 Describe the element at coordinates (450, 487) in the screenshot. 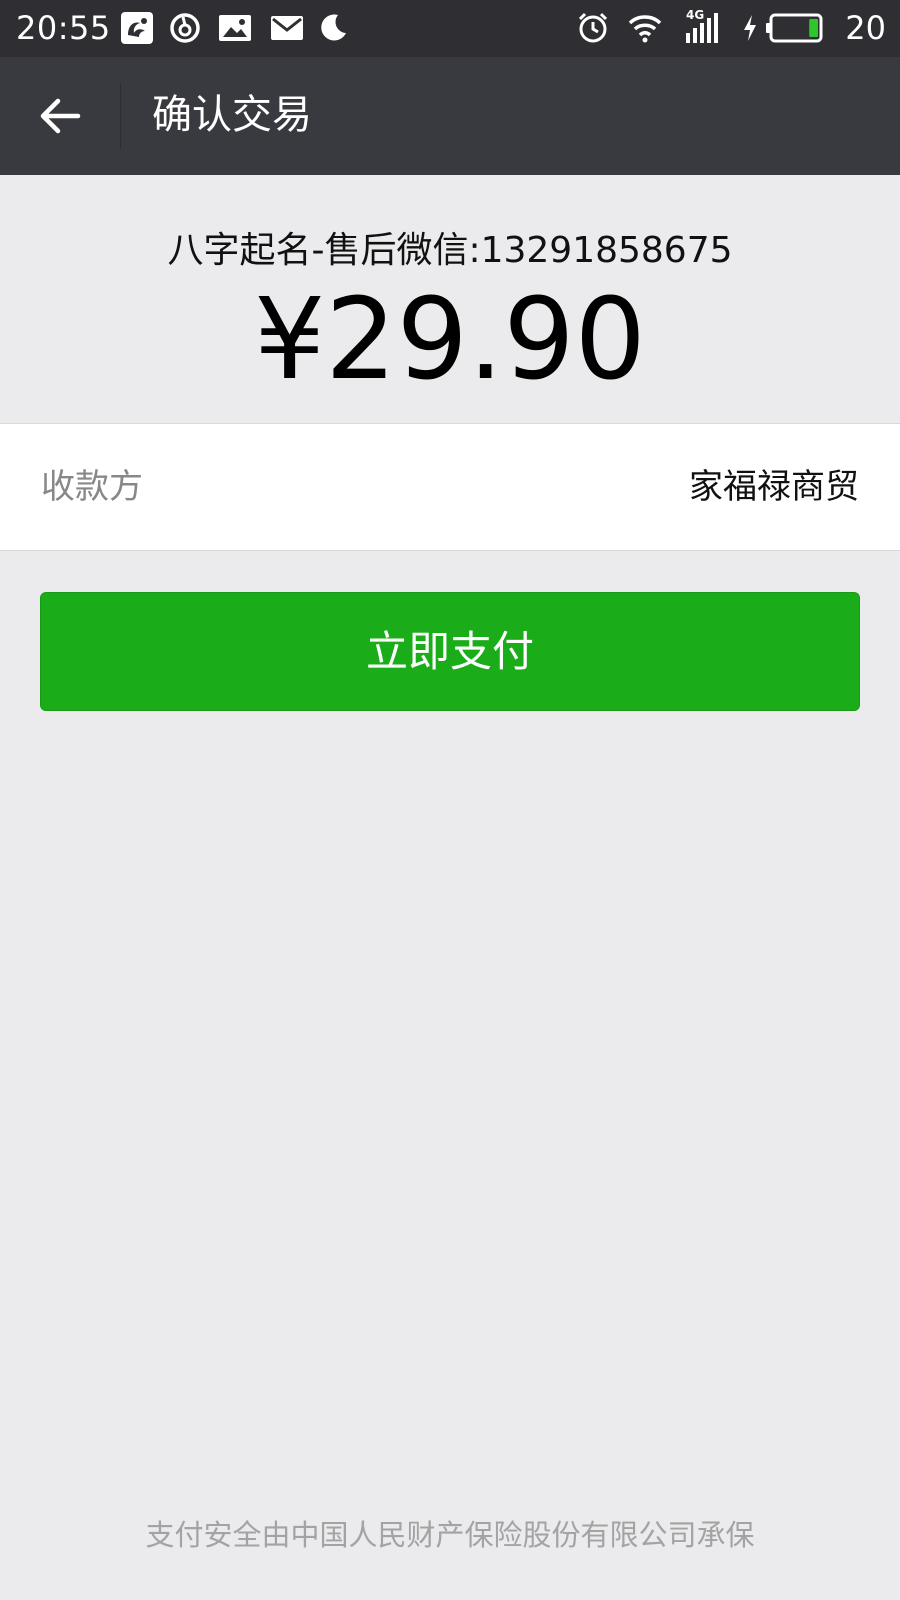

I see `payee-row: 收款方 家福禄商贸` at that location.